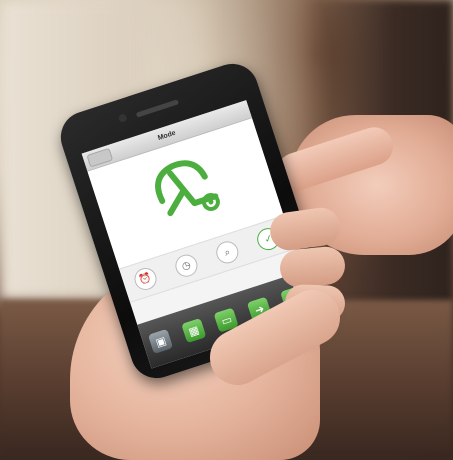 The width and height of the screenshot is (453, 460). I want to click on home-icon: ▣, so click(161, 341).